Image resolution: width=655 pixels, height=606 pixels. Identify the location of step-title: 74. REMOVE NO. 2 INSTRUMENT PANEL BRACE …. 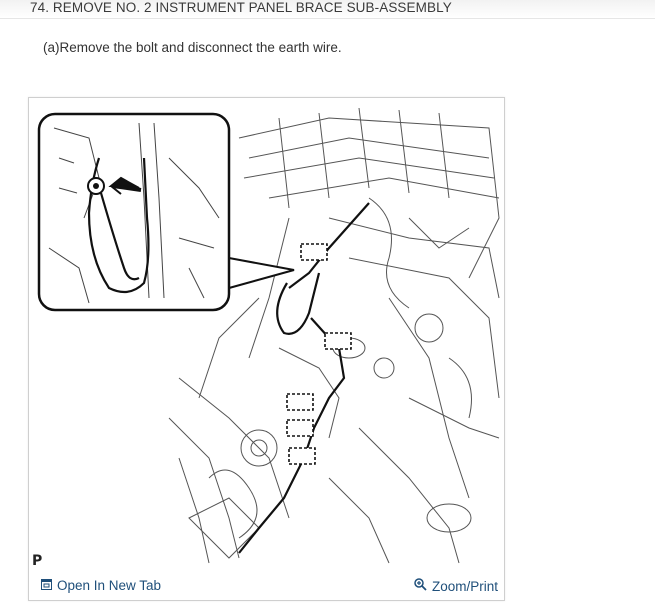
(241, 7).